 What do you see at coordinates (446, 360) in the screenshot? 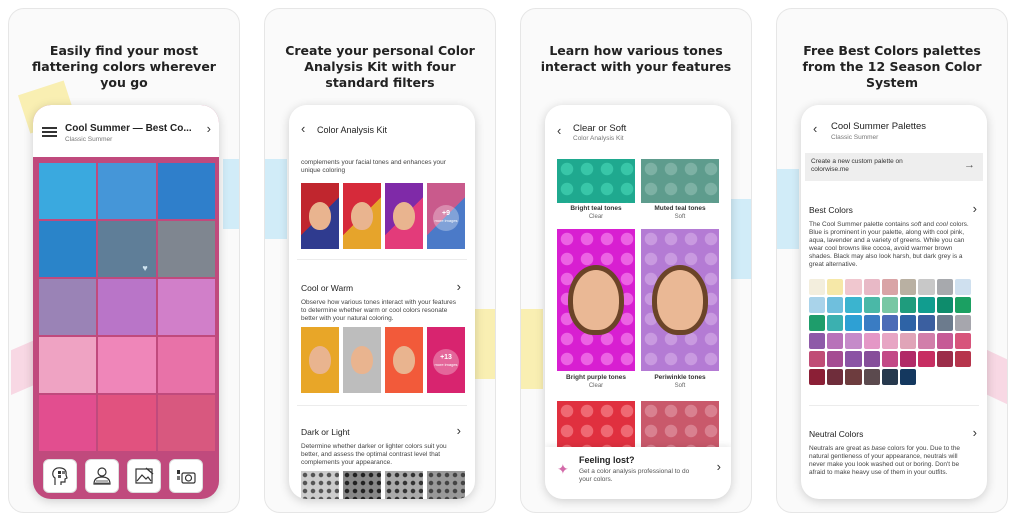
I see `filter-thumbnail-more: +13 more images` at bounding box center [446, 360].